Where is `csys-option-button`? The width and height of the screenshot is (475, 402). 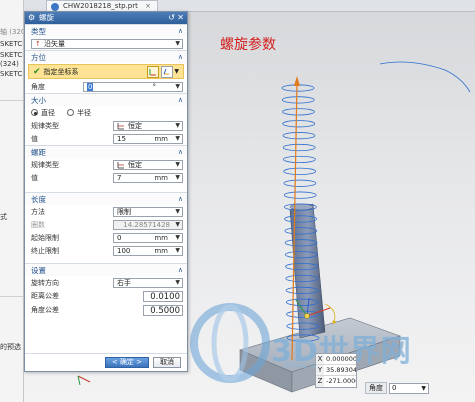 csys-option-button is located at coordinates (167, 71).